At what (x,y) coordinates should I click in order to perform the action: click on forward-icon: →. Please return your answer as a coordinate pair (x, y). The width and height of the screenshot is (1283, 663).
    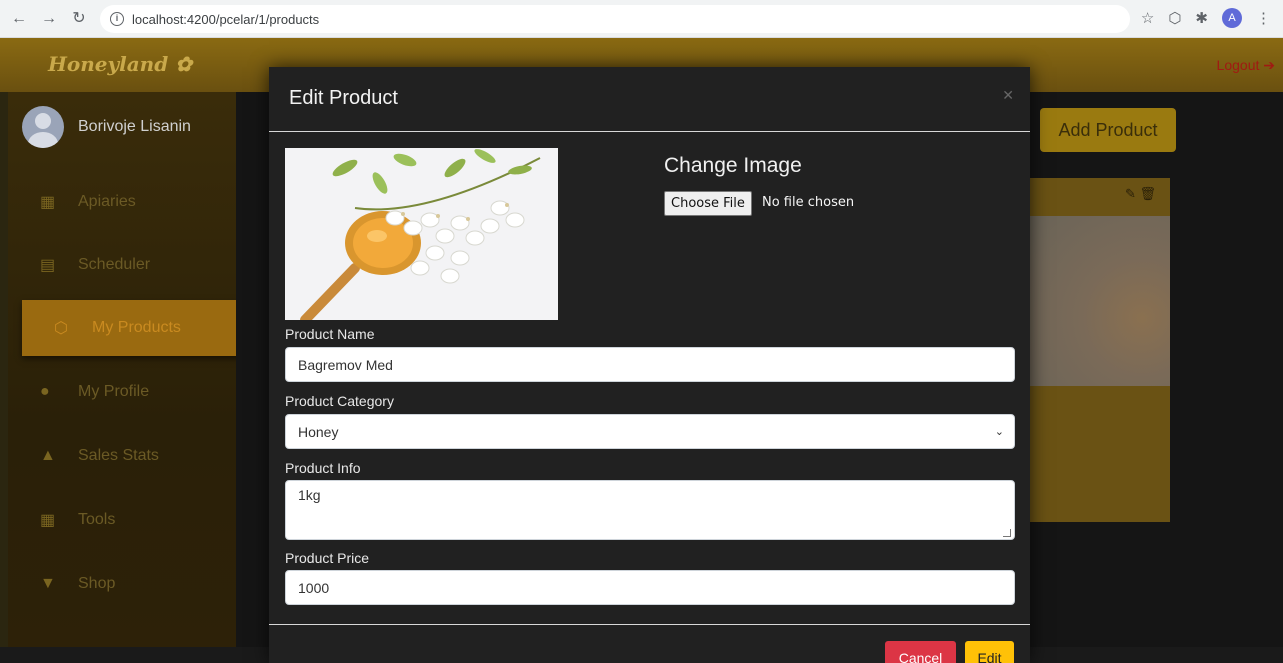
    Looking at the image, I should click on (49, 19).